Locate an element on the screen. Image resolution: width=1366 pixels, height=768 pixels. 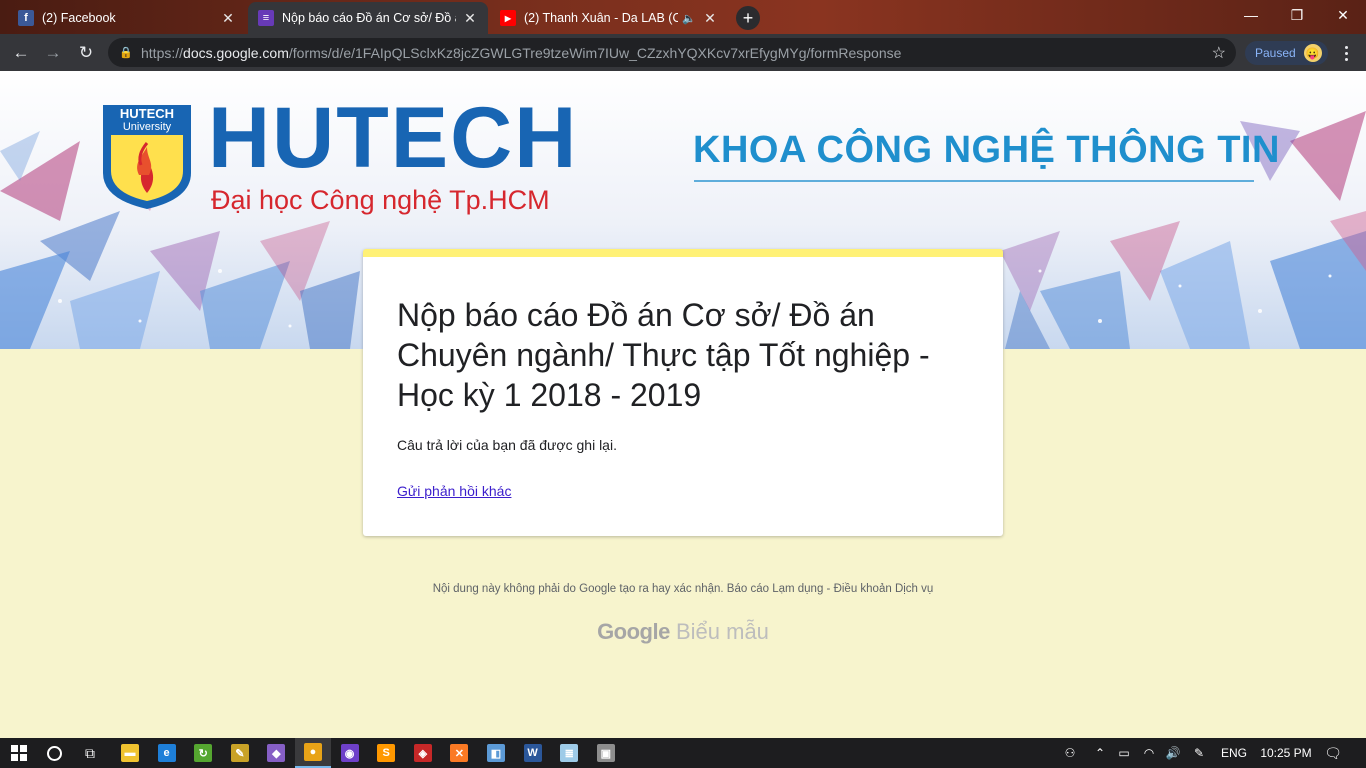
profile-button: Paused 😛 is located at coordinates (1286, 53).